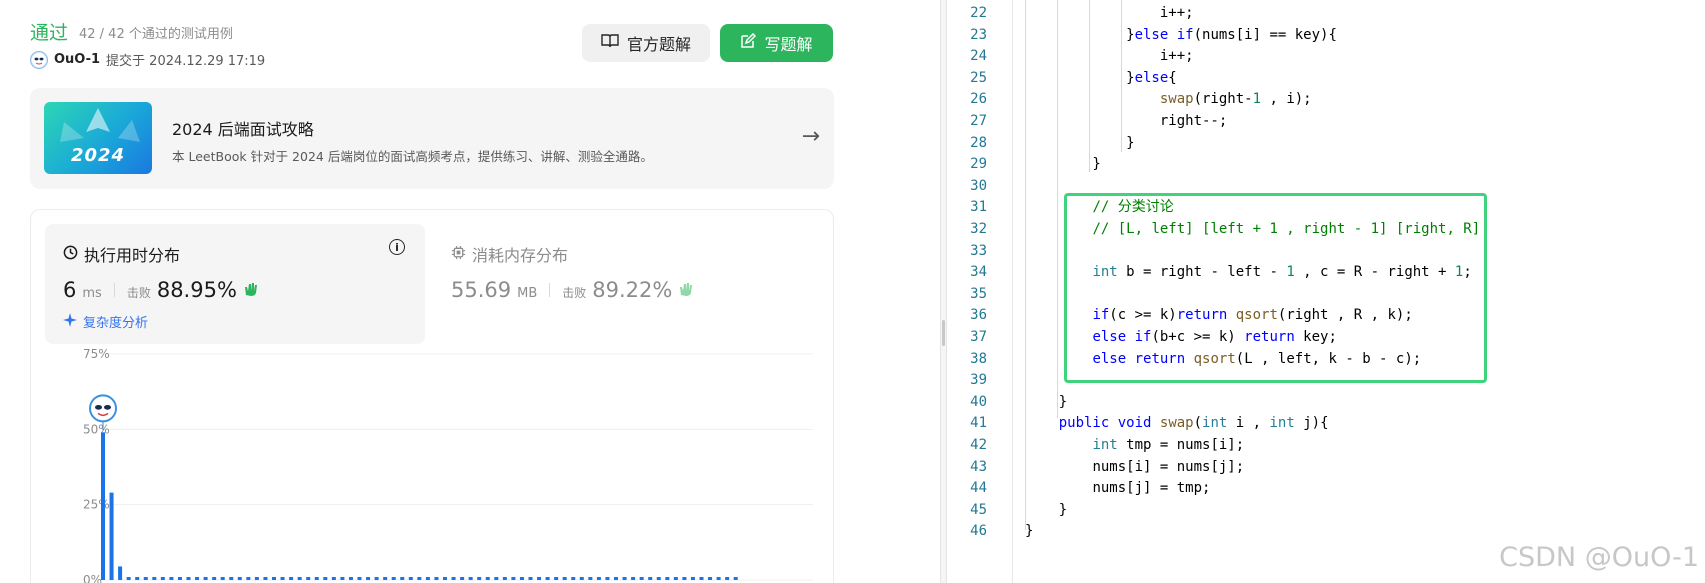 This screenshot has height=583, width=1705. Describe the element at coordinates (105, 321) in the screenshot. I see `complexity-analysis-link: 复杂度分析` at that location.